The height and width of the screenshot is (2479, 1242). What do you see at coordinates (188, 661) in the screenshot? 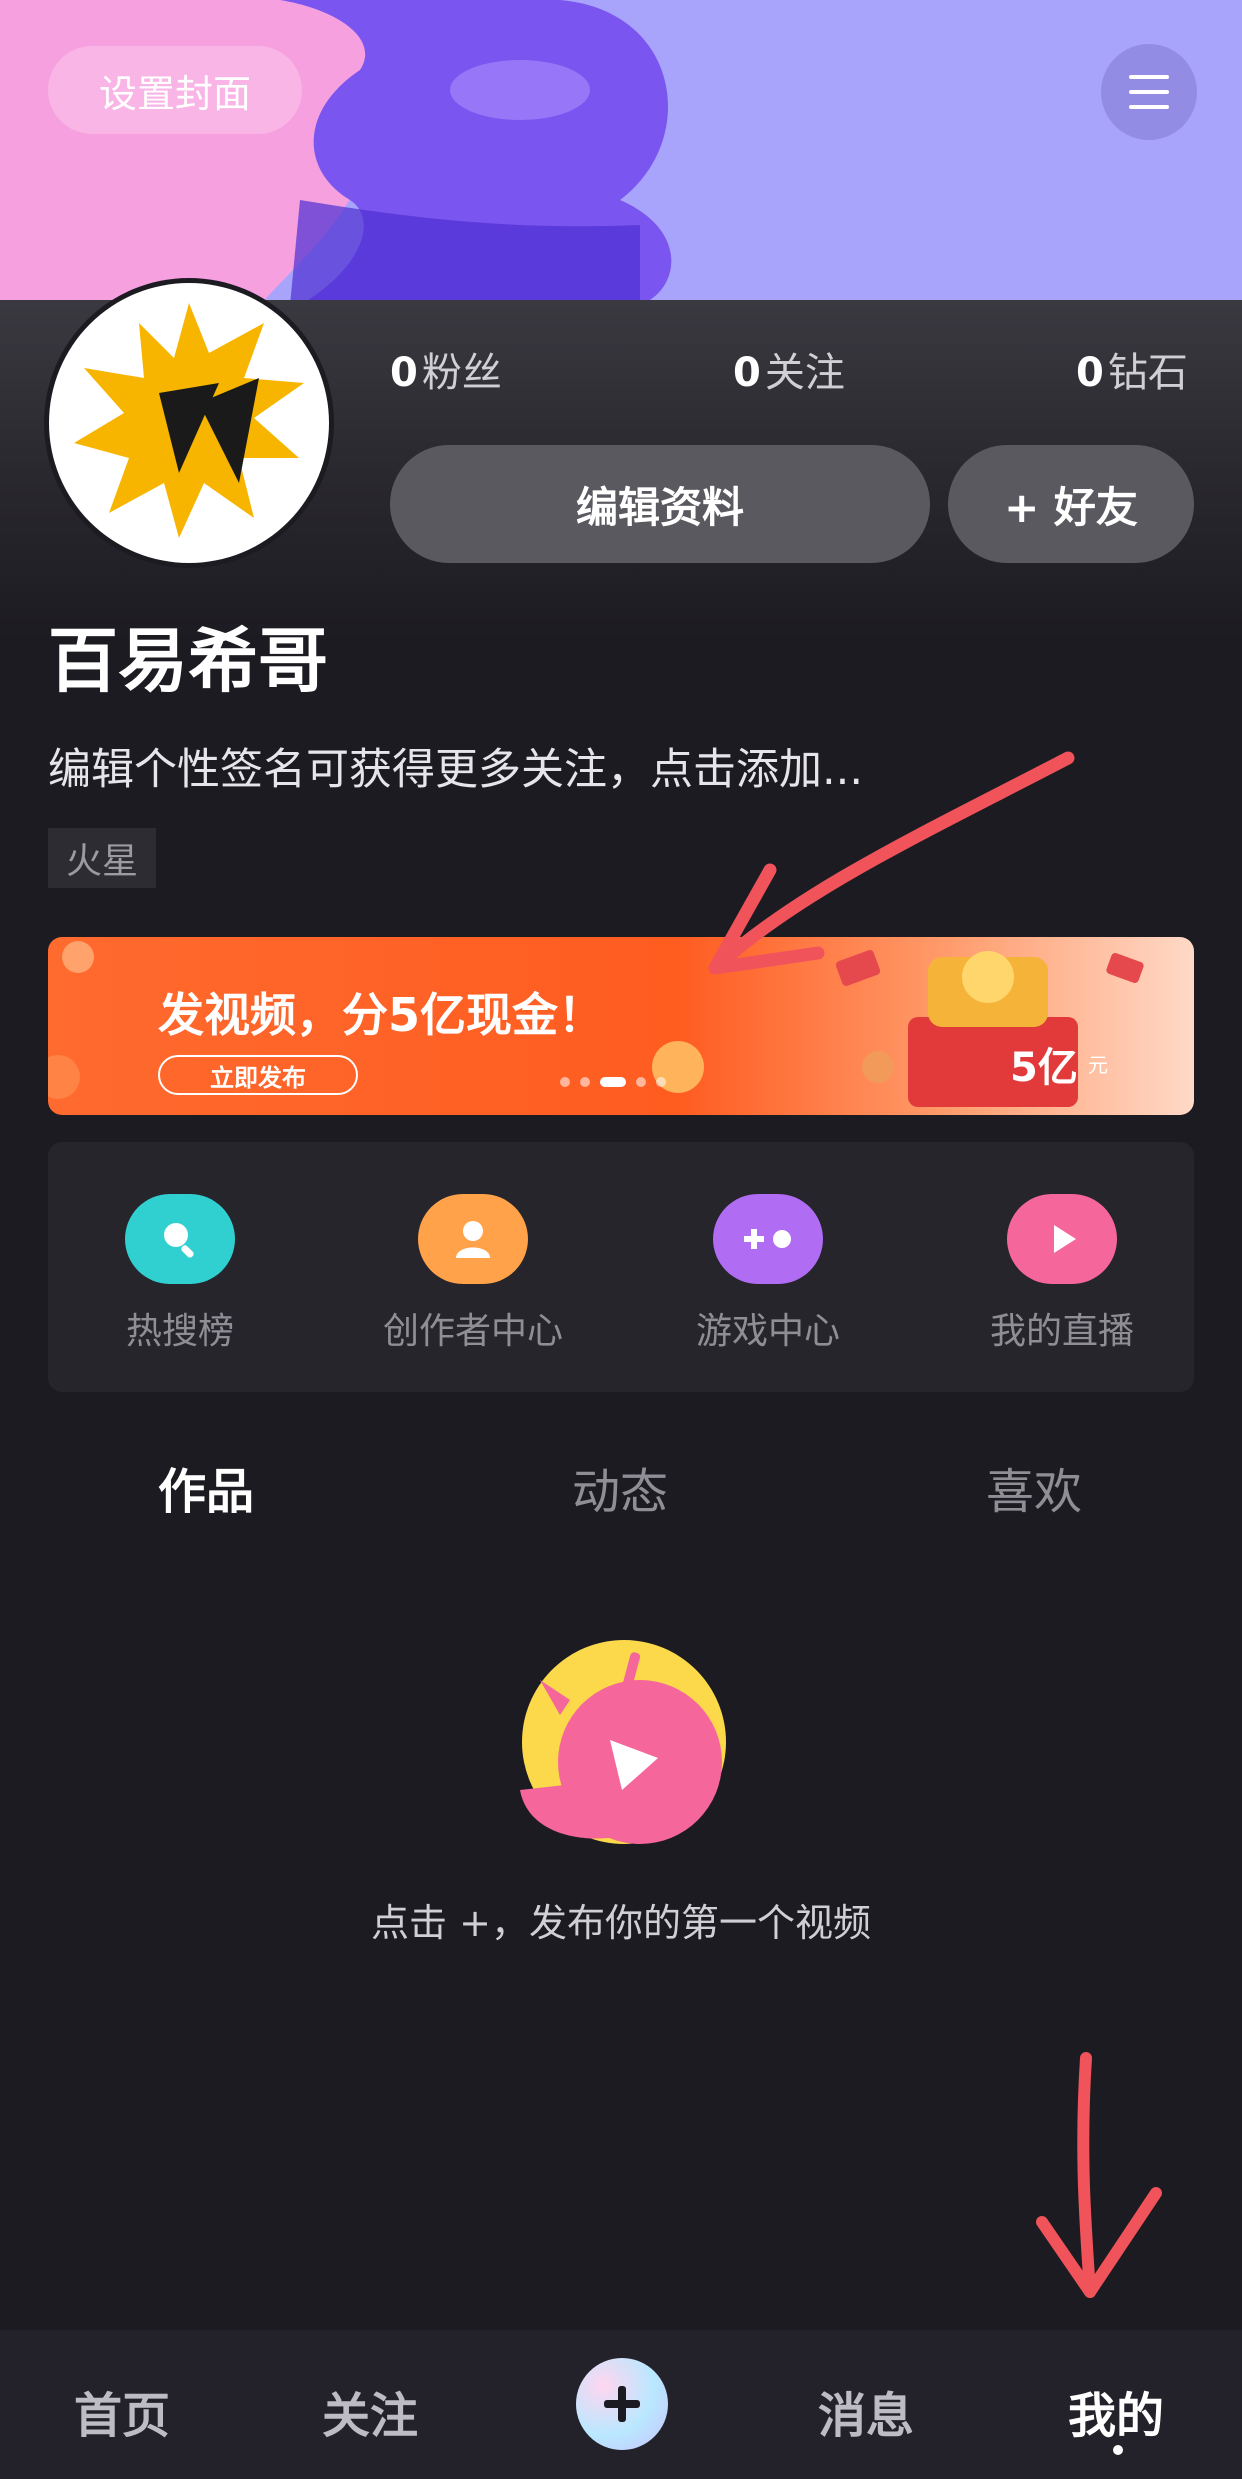
I see `username: 百易希哥` at bounding box center [188, 661].